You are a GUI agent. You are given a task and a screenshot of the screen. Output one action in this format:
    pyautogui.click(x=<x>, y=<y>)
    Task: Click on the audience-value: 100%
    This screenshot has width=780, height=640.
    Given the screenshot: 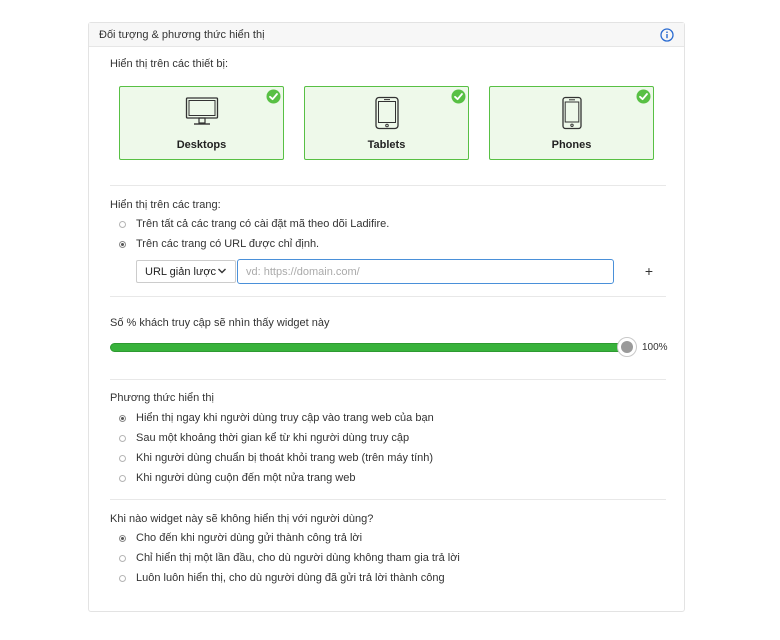 What is the action you would take?
    pyautogui.click(x=655, y=347)
    